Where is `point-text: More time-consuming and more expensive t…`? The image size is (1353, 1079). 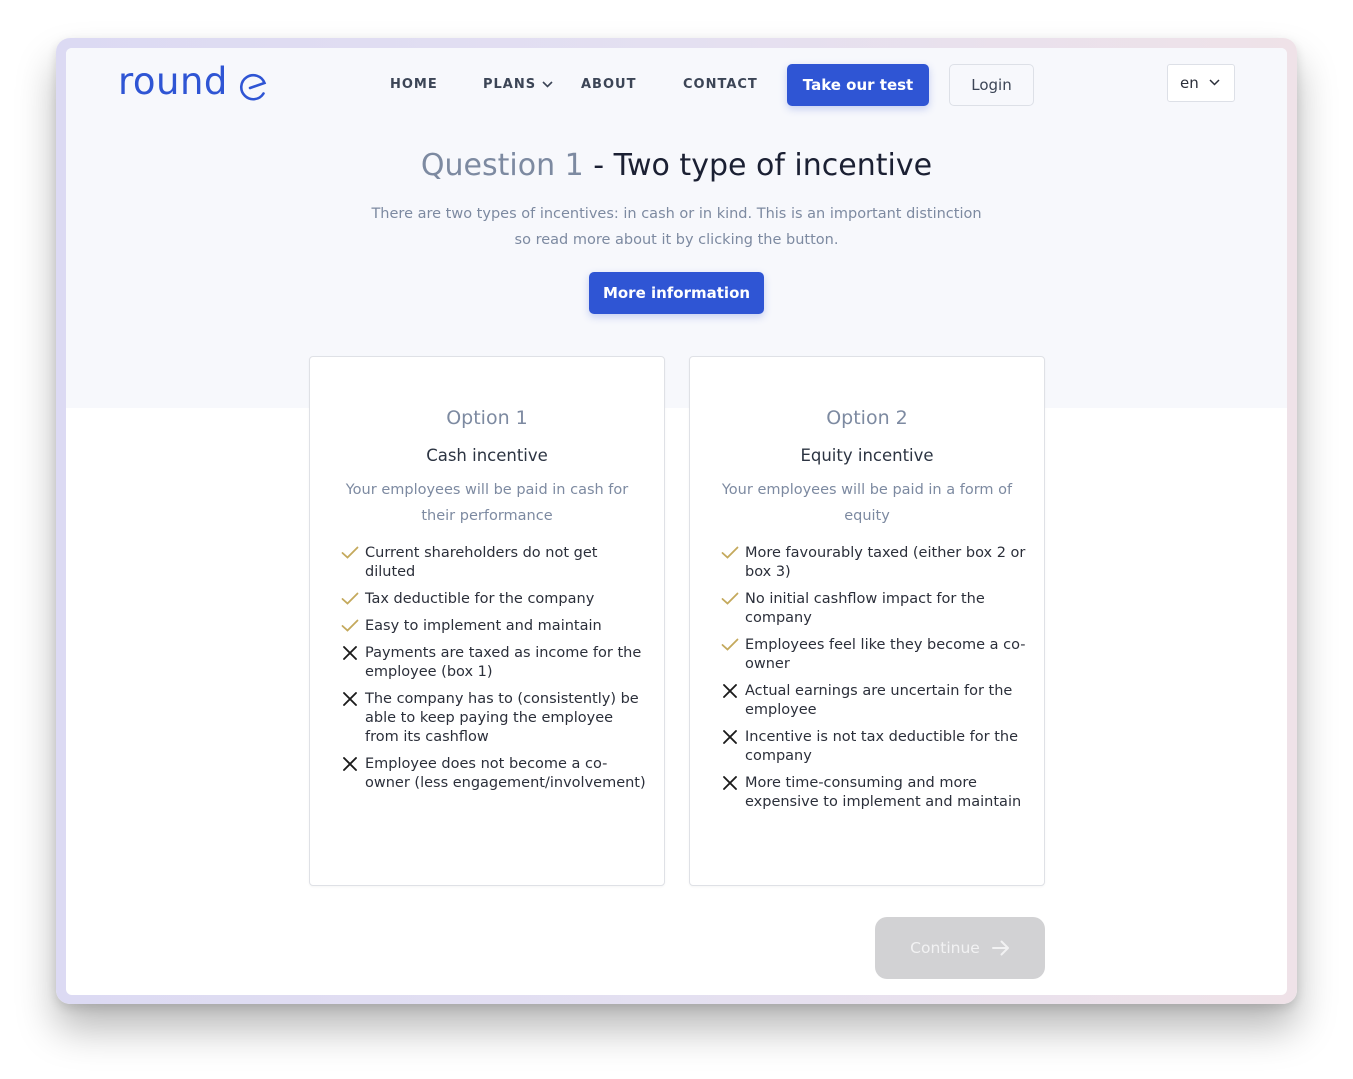 point-text: More time-consuming and more expensive t… is located at coordinates (883, 792).